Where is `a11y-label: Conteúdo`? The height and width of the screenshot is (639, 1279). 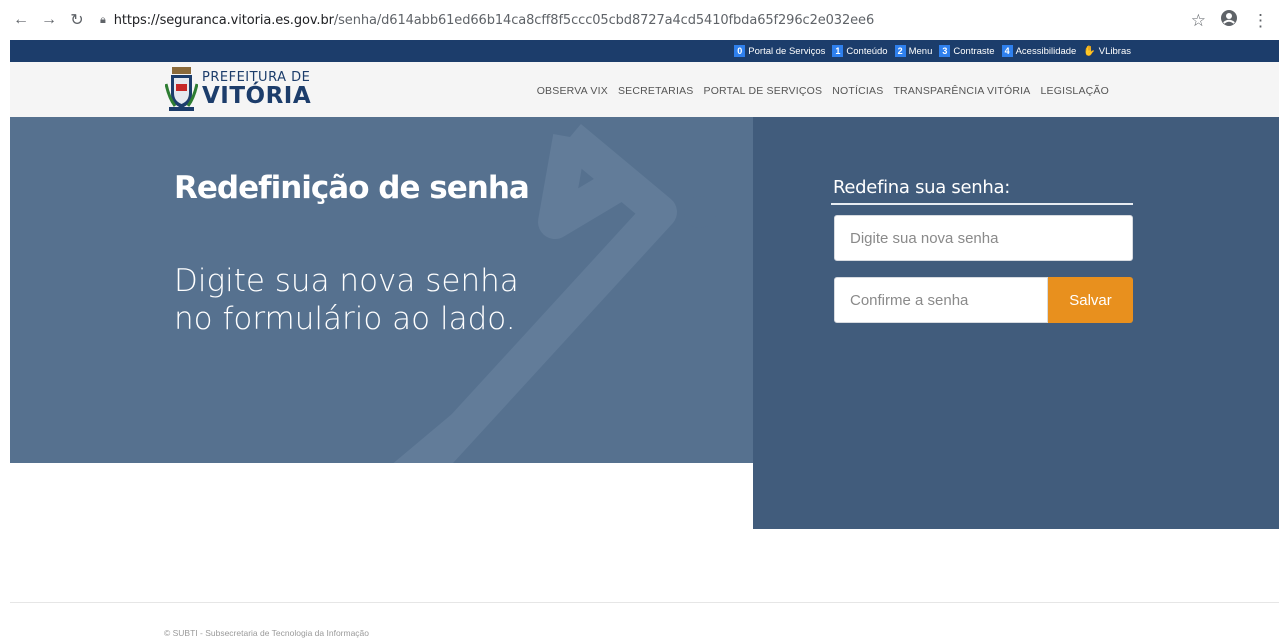
a11y-label: Conteúdo is located at coordinates (867, 51).